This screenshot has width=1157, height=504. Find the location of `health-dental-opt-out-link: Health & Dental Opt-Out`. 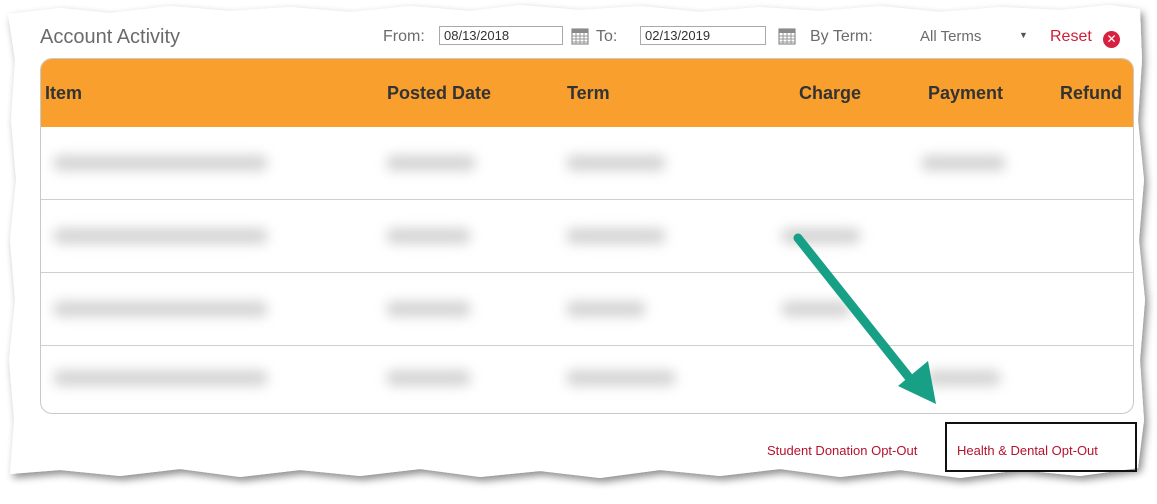

health-dental-opt-out-link: Health & Dental Opt-Out is located at coordinates (1027, 450).